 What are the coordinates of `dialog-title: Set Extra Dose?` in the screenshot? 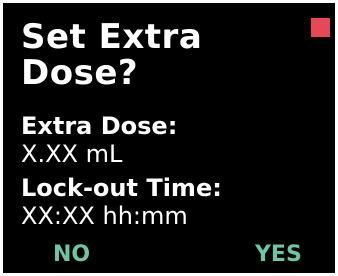 It's located at (112, 55).